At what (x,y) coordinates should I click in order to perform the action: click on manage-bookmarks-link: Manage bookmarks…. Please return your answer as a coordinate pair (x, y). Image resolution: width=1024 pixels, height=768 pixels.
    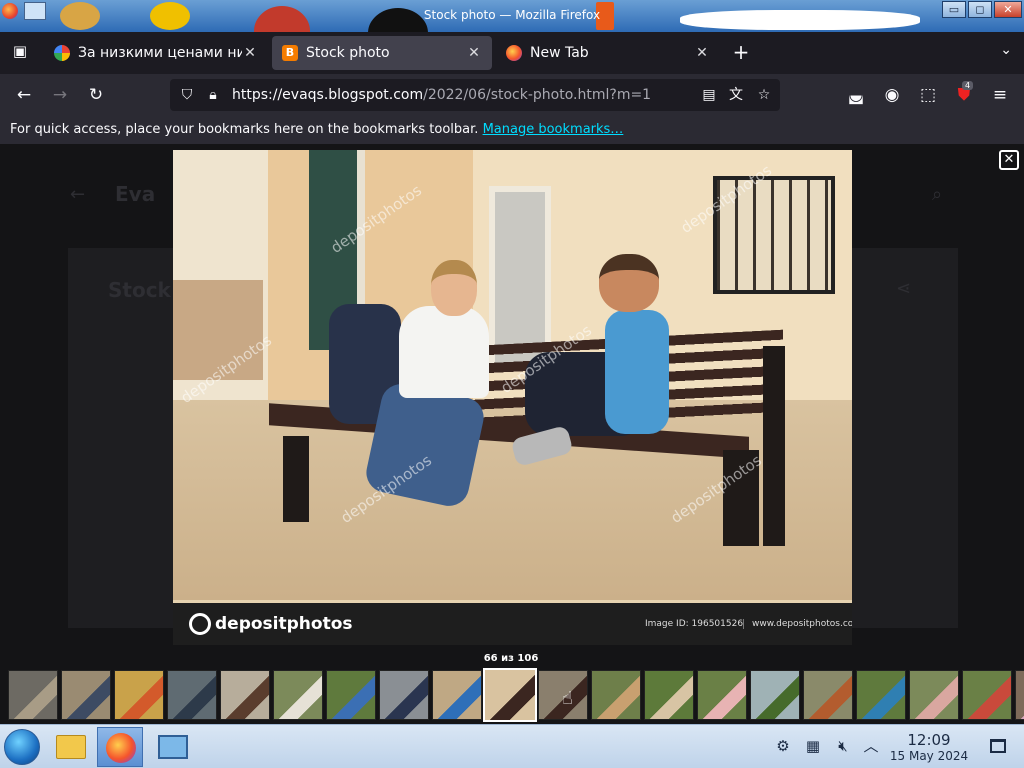
    Looking at the image, I should click on (553, 129).